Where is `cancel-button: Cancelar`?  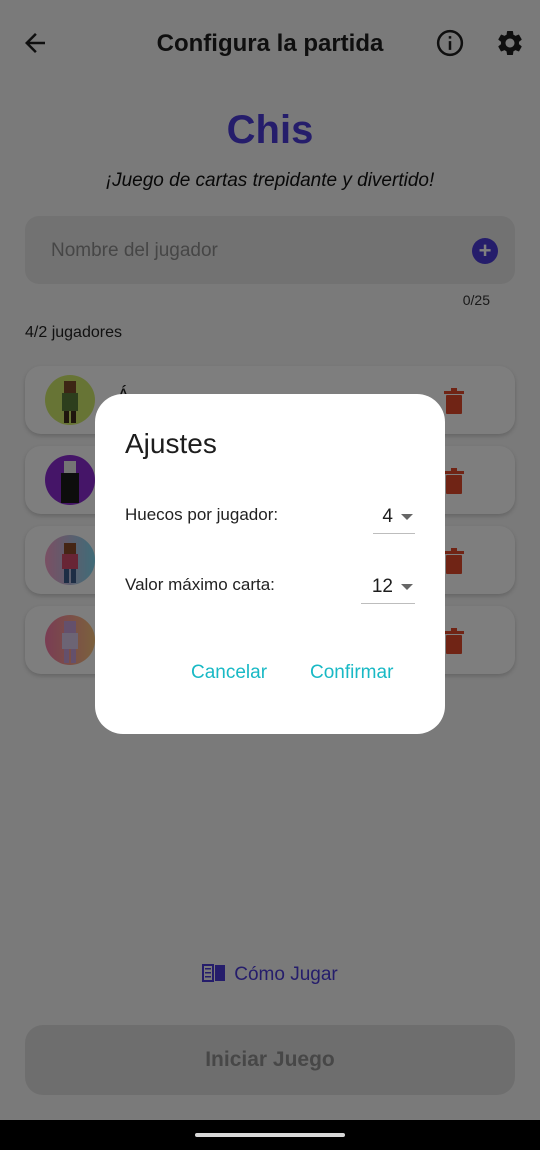 cancel-button: Cancelar is located at coordinates (229, 673).